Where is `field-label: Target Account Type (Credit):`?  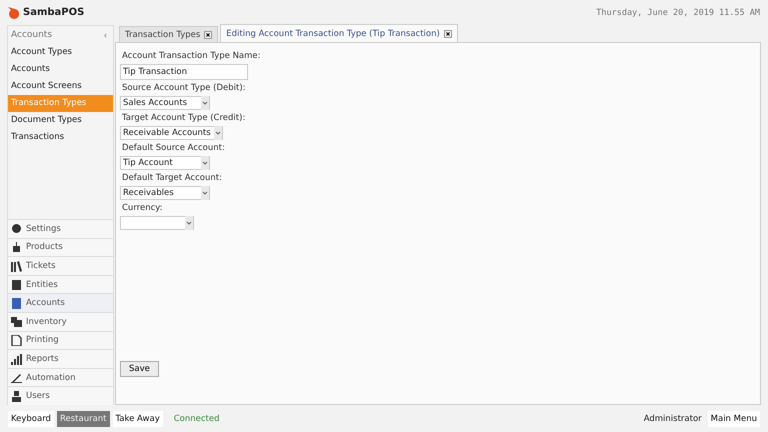
field-label: Target Account Type (Credit): is located at coordinates (184, 118).